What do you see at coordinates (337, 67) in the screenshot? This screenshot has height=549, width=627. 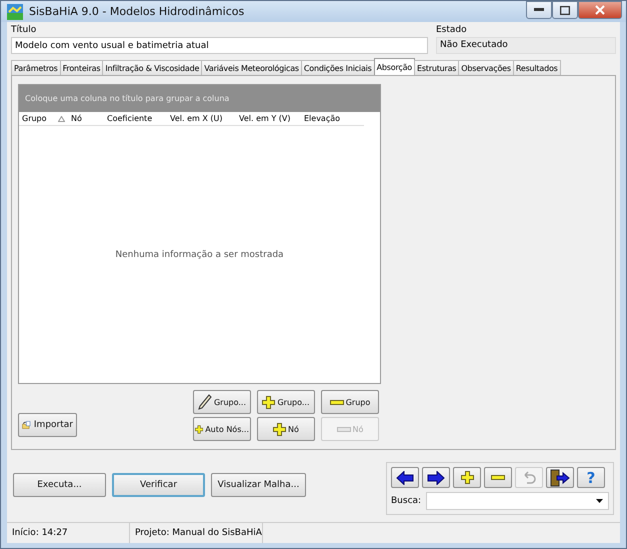 I see `tab: Condições Iniciais` at bounding box center [337, 67].